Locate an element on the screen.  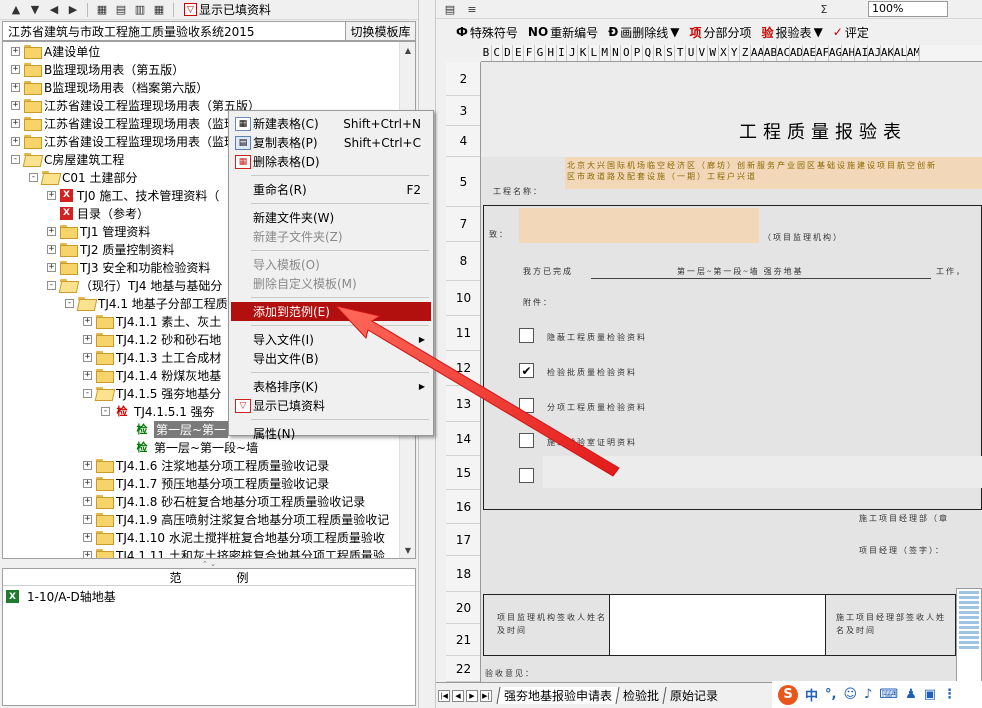
menu-item: 表格排序(K) ▶ is located at coordinates (331, 386).